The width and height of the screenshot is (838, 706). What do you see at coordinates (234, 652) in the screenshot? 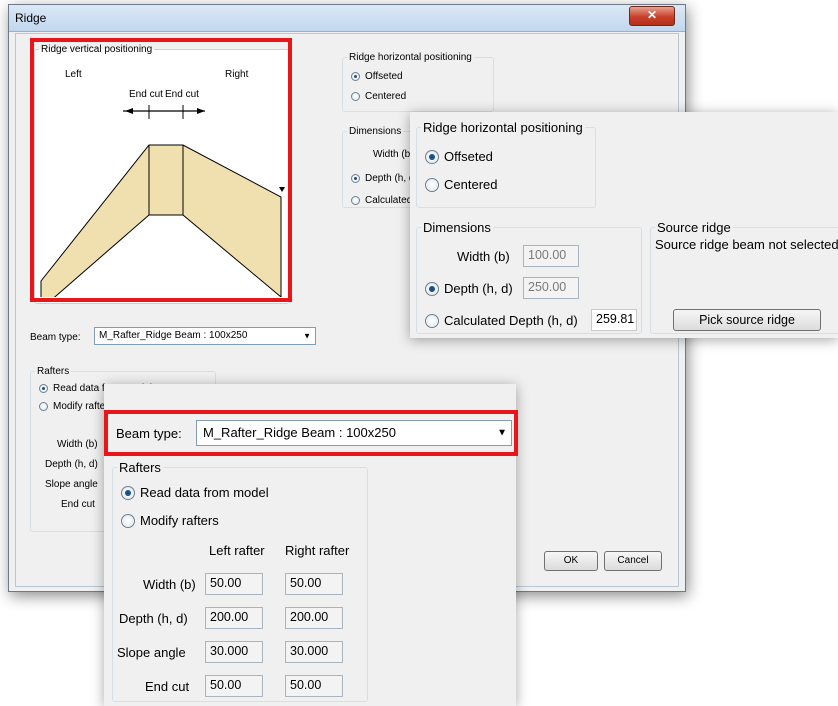
I see `left-slope-field: 30.000` at bounding box center [234, 652].